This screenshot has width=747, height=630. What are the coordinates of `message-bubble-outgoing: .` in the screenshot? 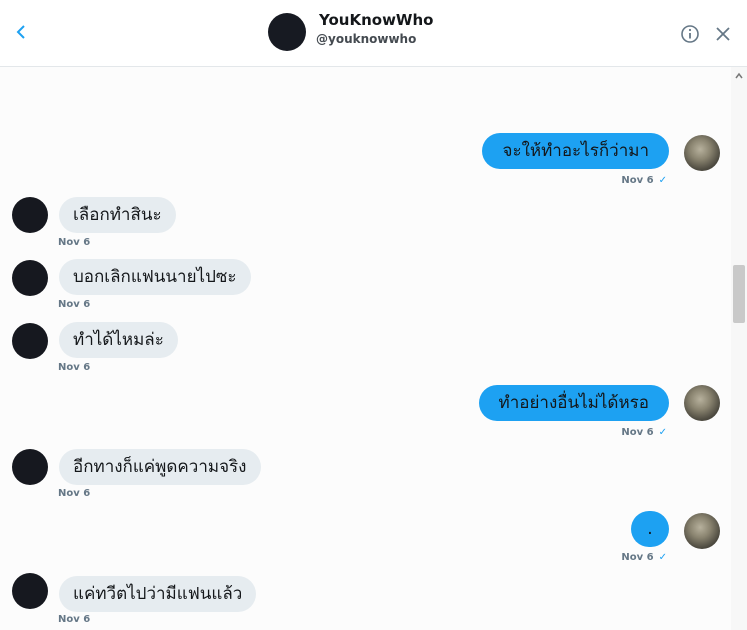 It's located at (650, 529).